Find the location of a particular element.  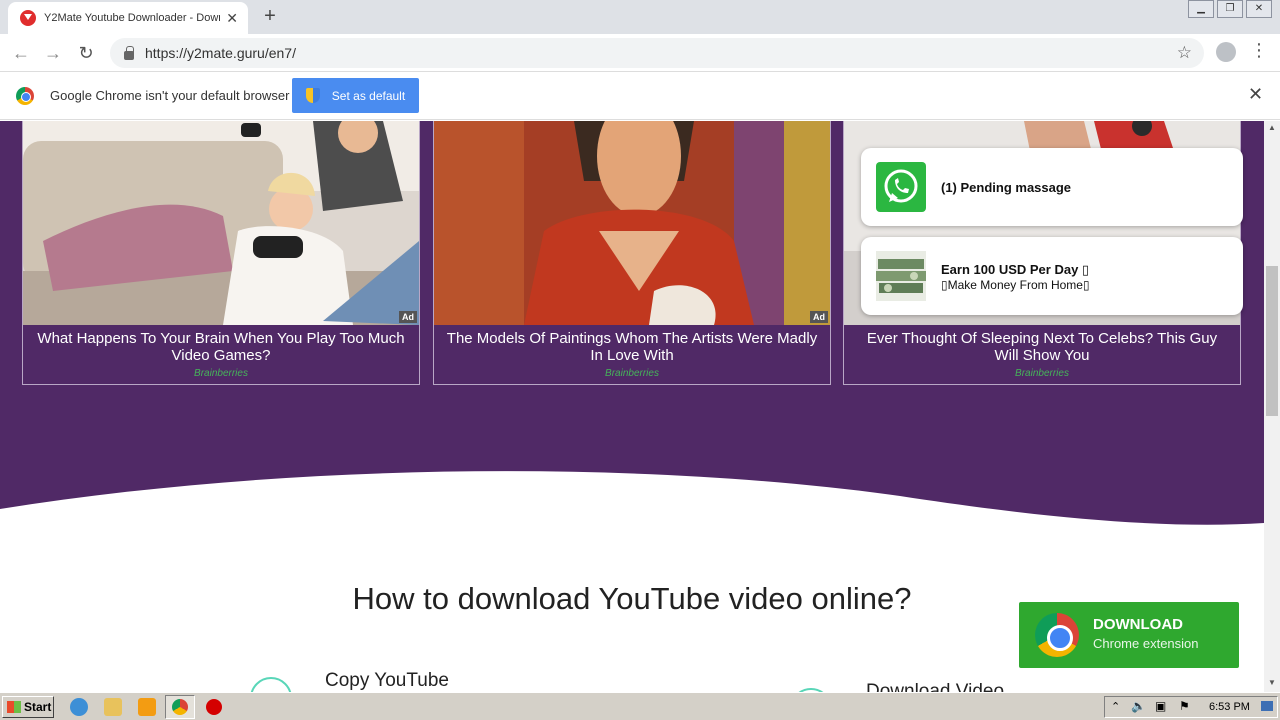

page-scrollbar: ▲ ▼ is located at coordinates (1272, 406).